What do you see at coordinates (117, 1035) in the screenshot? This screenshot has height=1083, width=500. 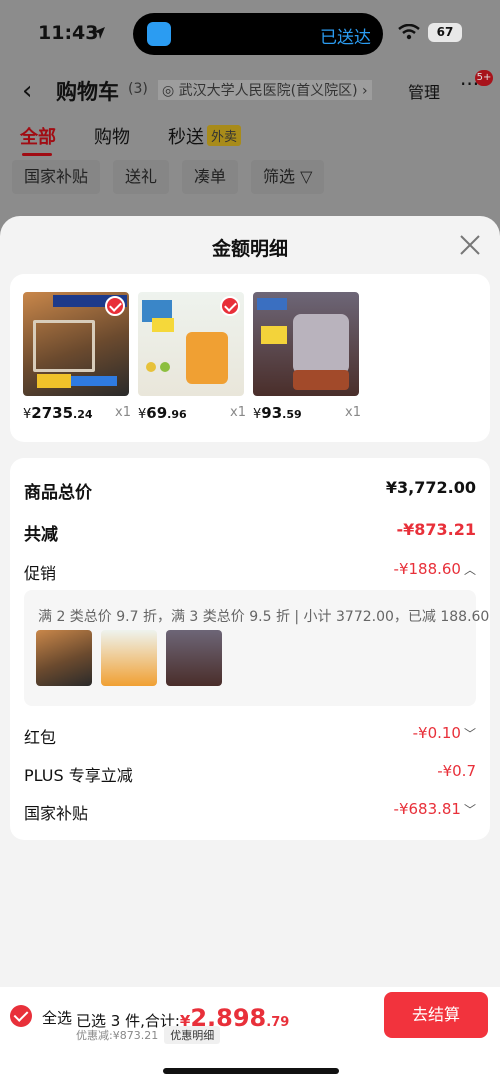 I see `discount-text: 优惠减:¥873.21` at bounding box center [117, 1035].